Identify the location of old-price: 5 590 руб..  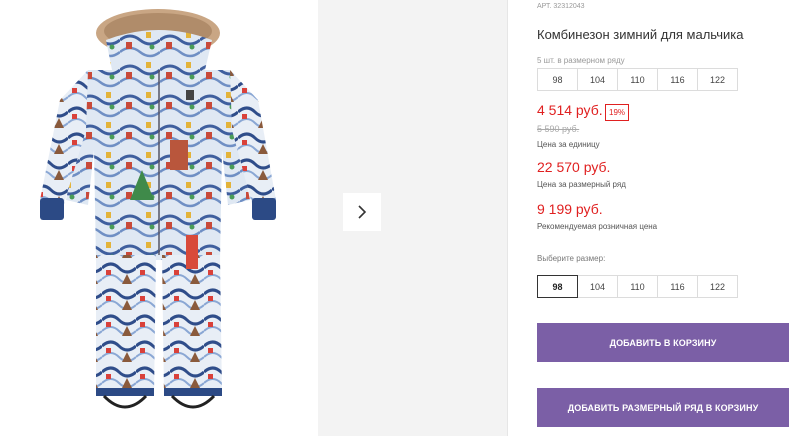
(558, 129).